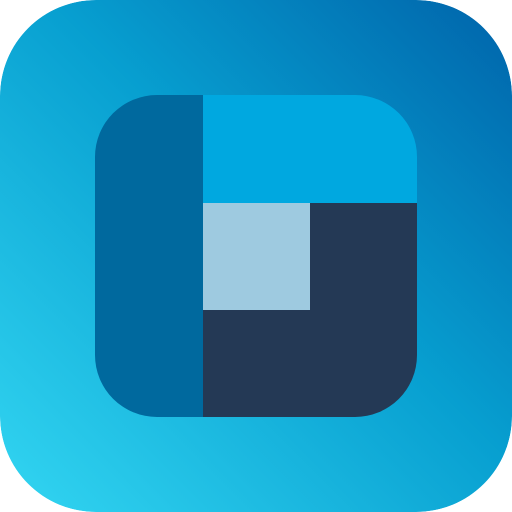 The width and height of the screenshot is (512, 512). I want to click on logo-left-bar, so click(149, 256).